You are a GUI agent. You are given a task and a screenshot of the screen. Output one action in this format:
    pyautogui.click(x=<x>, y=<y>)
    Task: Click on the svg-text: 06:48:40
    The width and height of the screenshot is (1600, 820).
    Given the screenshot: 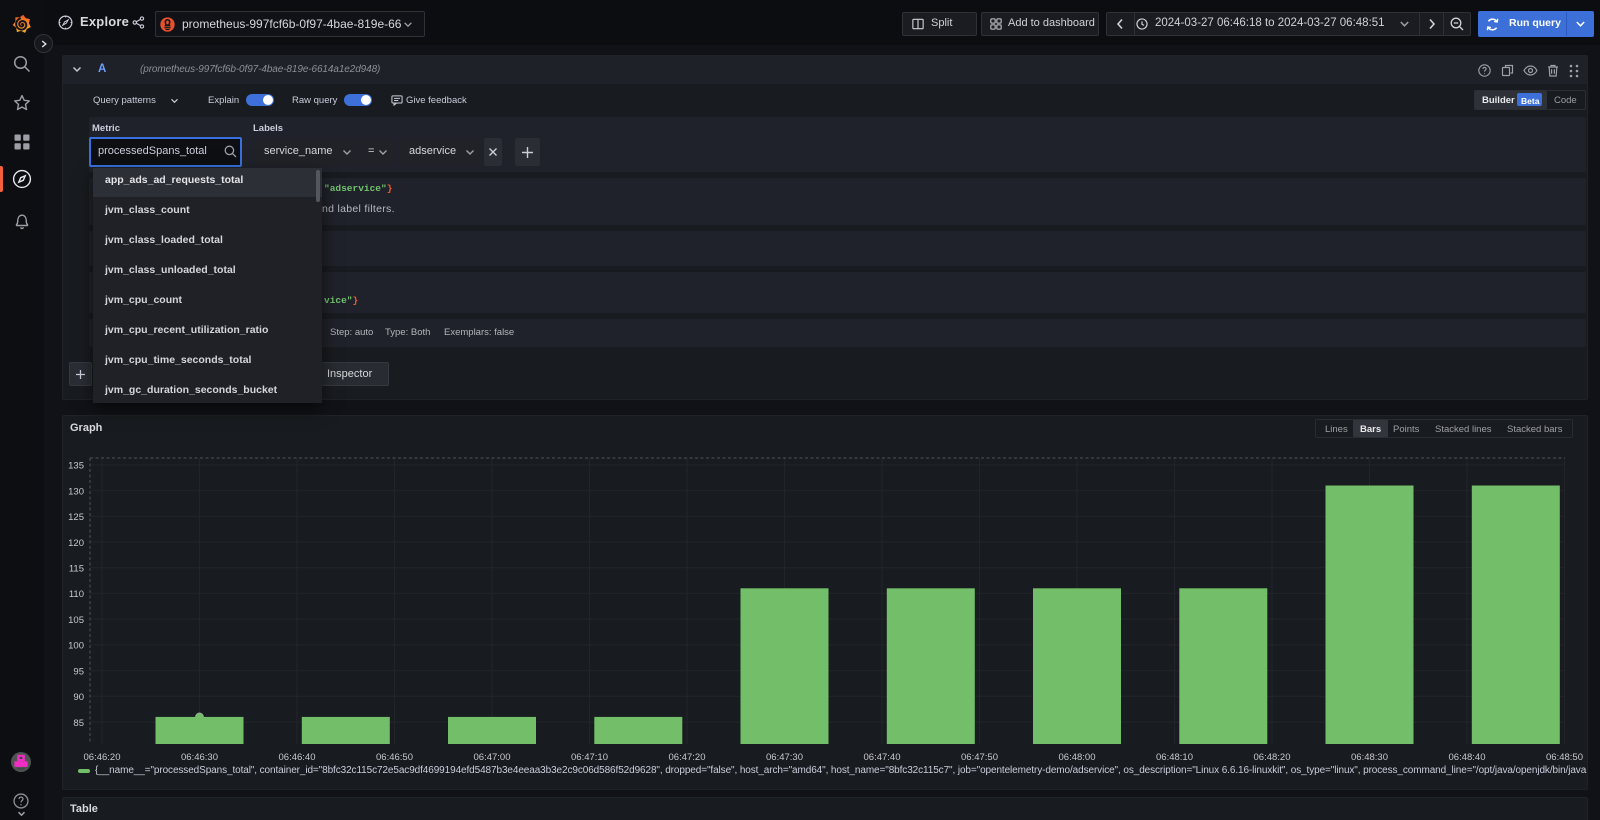 What is the action you would take?
    pyautogui.click(x=1467, y=757)
    